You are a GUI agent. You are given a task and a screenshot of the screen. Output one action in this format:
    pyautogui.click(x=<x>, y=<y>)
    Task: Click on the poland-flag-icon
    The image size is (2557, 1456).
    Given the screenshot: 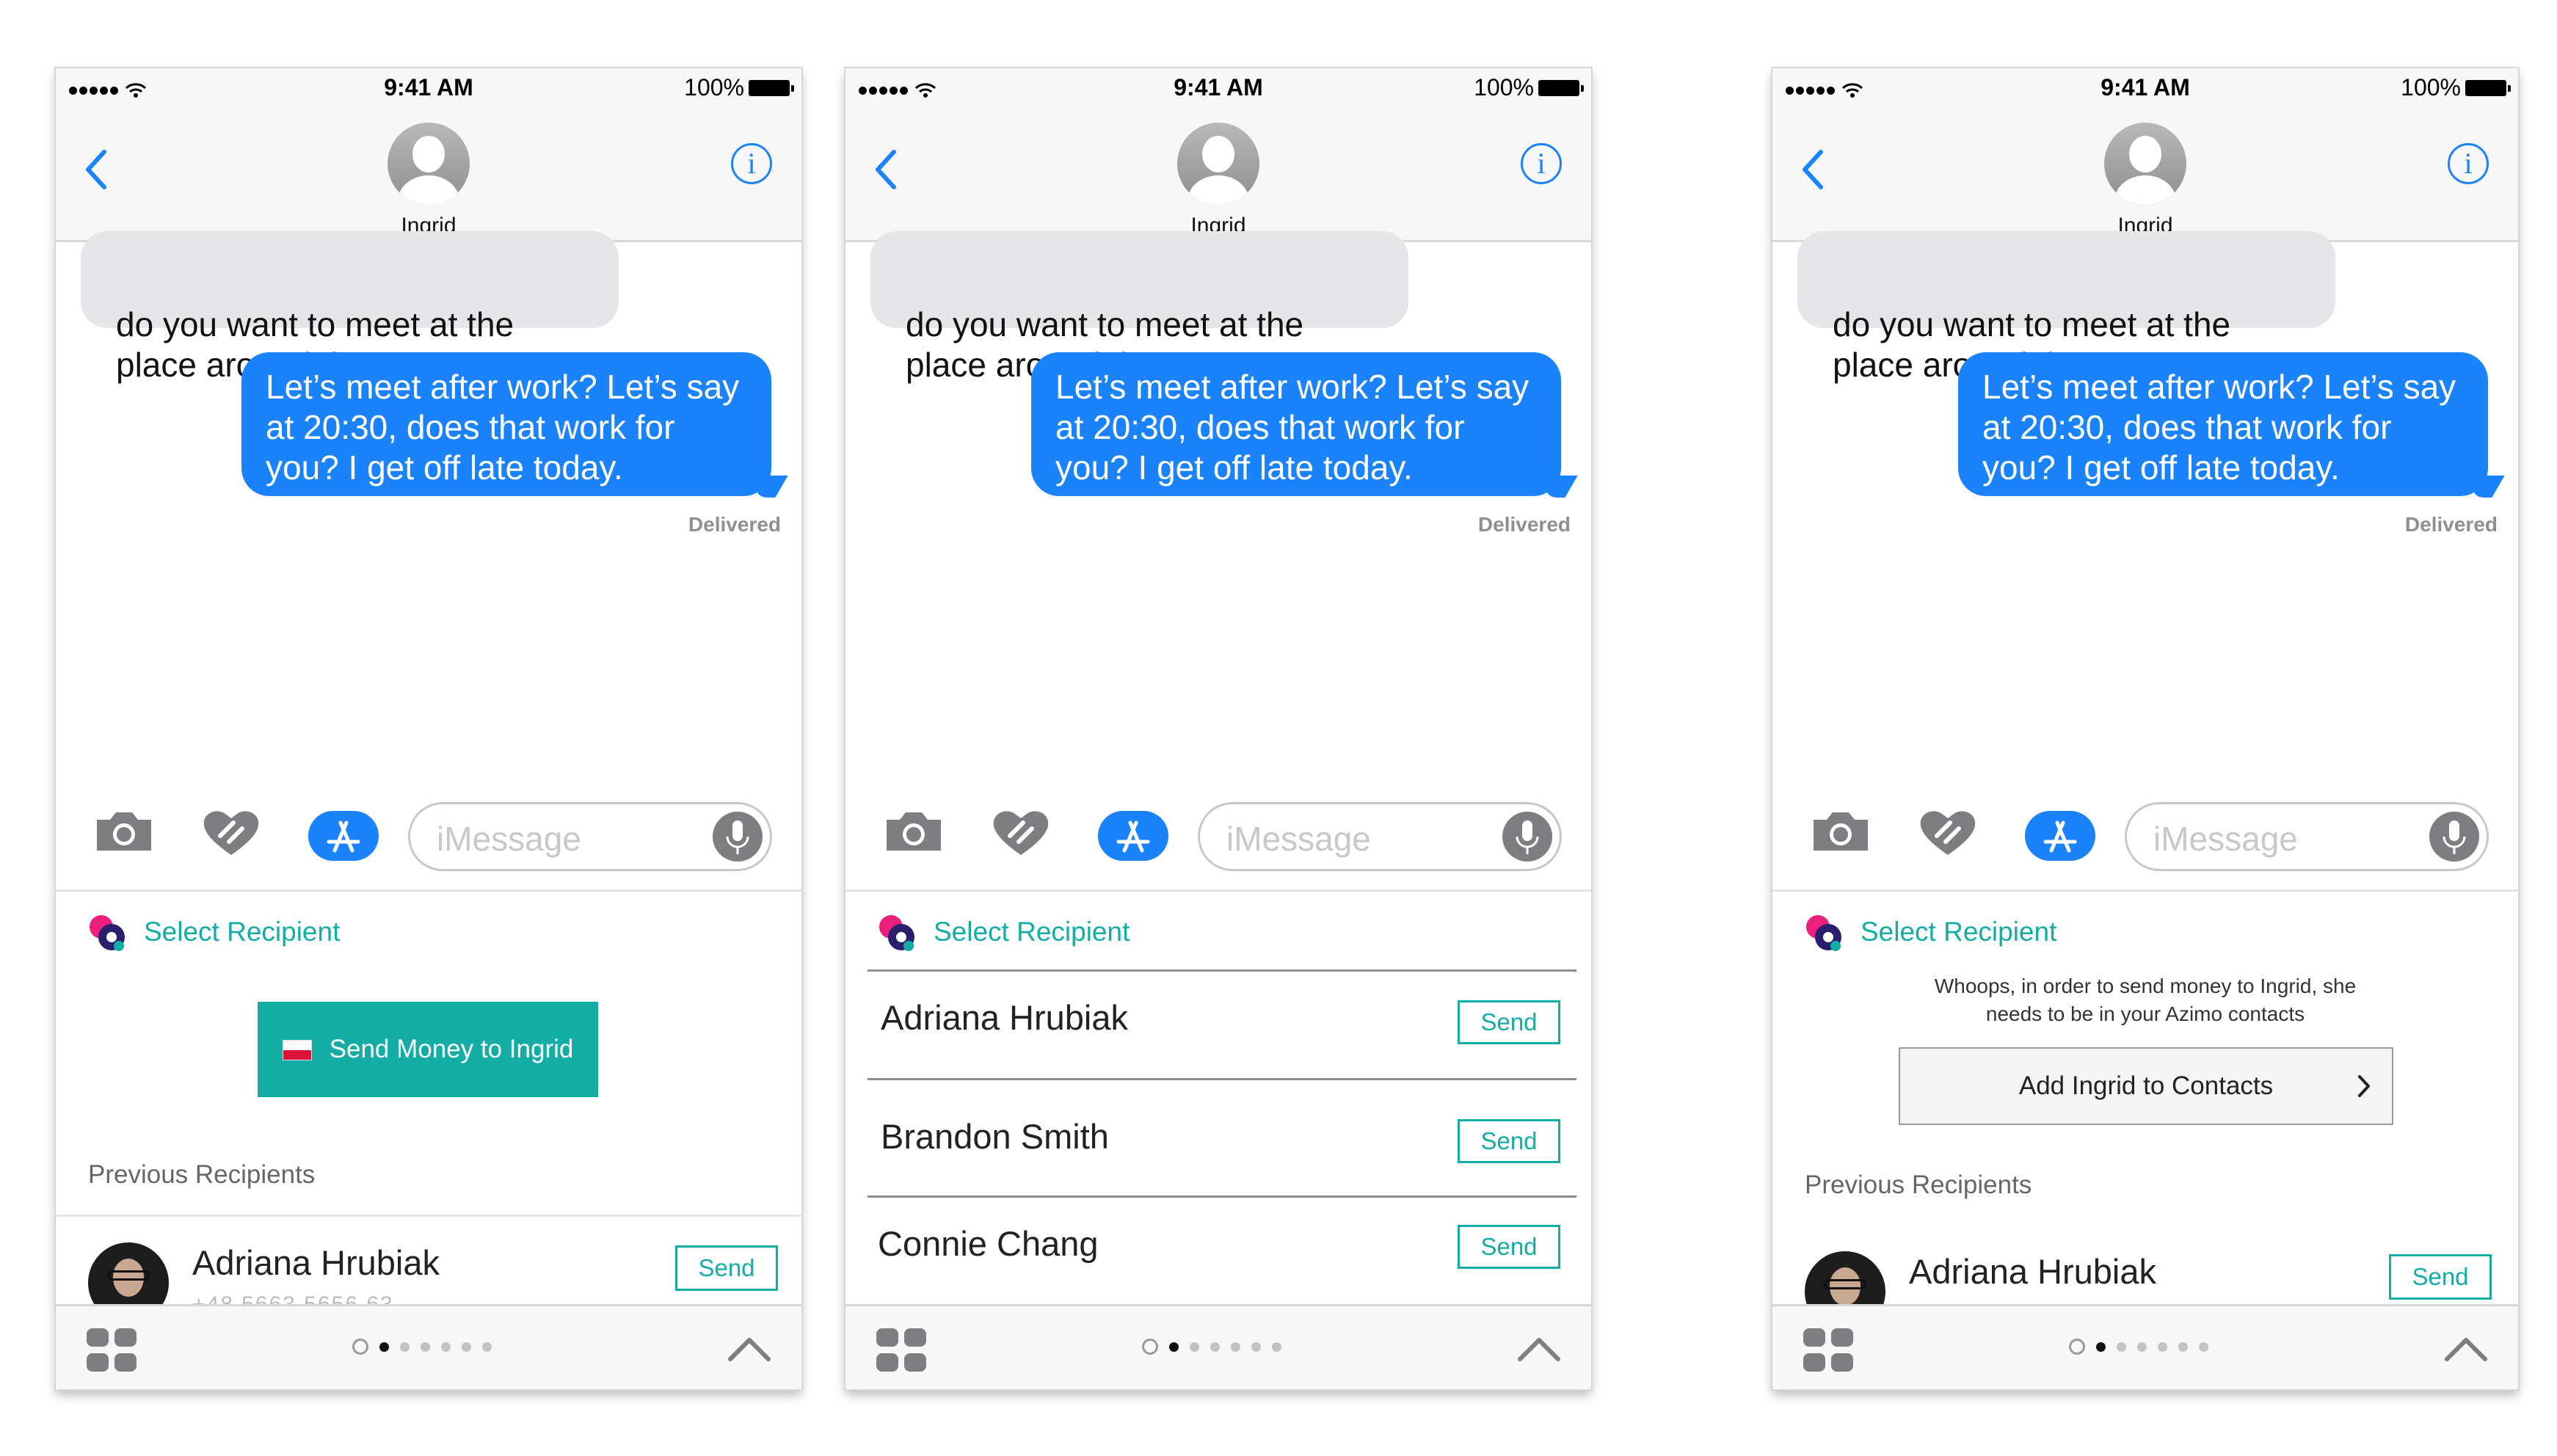 What is the action you would take?
    pyautogui.click(x=297, y=1050)
    